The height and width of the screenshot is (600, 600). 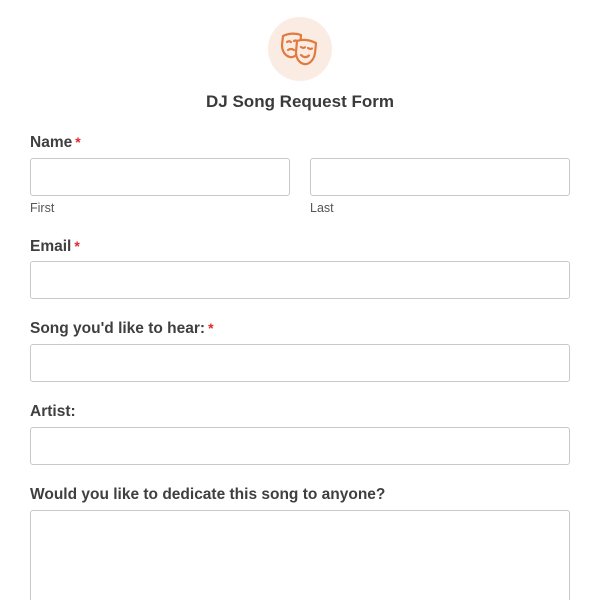 What do you see at coordinates (300, 555) in the screenshot?
I see `dedication-textarea` at bounding box center [300, 555].